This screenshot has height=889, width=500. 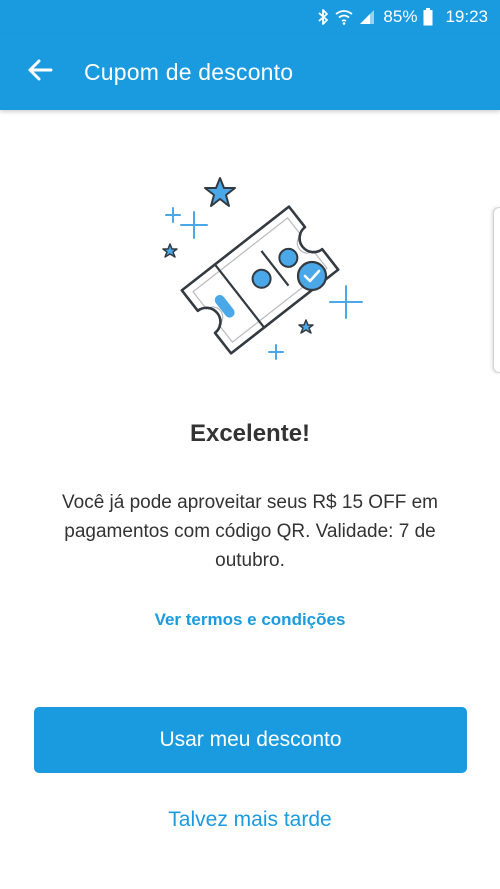 I want to click on headline: Excelente!, so click(x=250, y=433).